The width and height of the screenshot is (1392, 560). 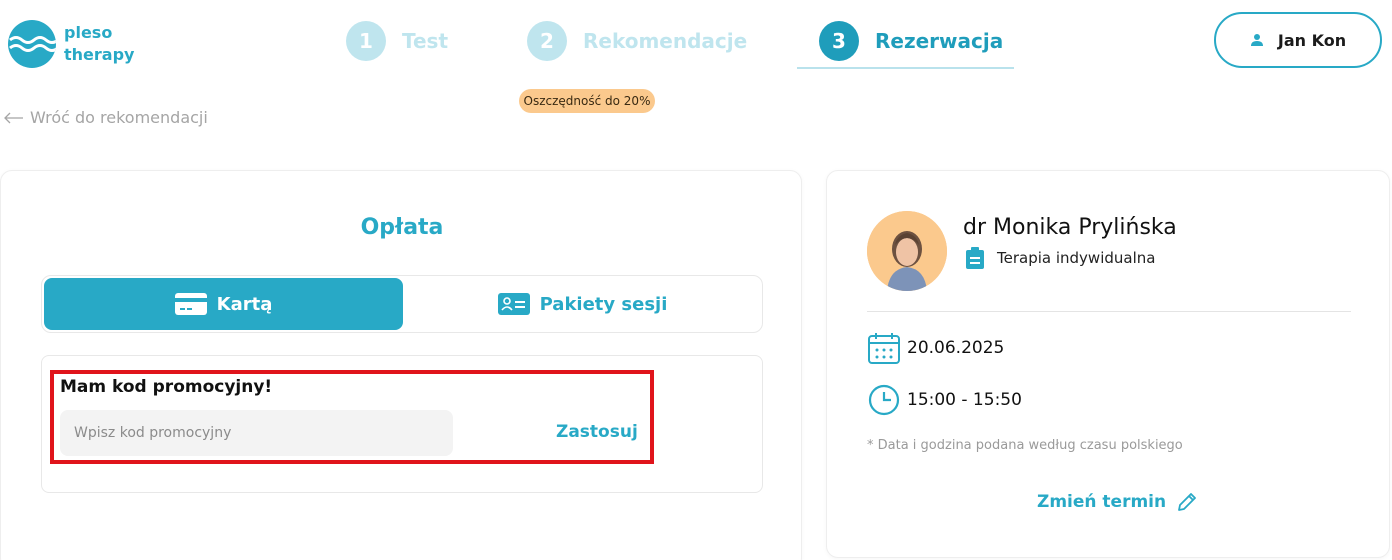 I want to click on step-label: Test, so click(x=425, y=41).